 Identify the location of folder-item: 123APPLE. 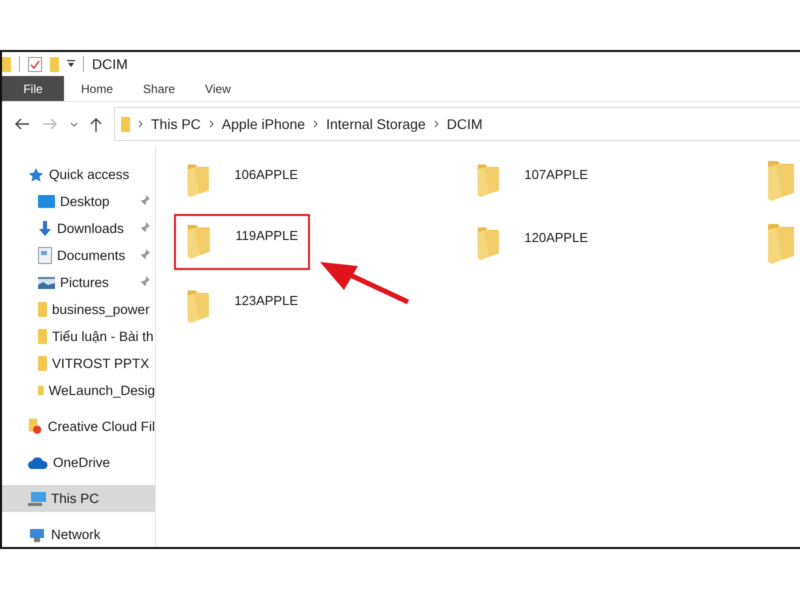
(242, 307).